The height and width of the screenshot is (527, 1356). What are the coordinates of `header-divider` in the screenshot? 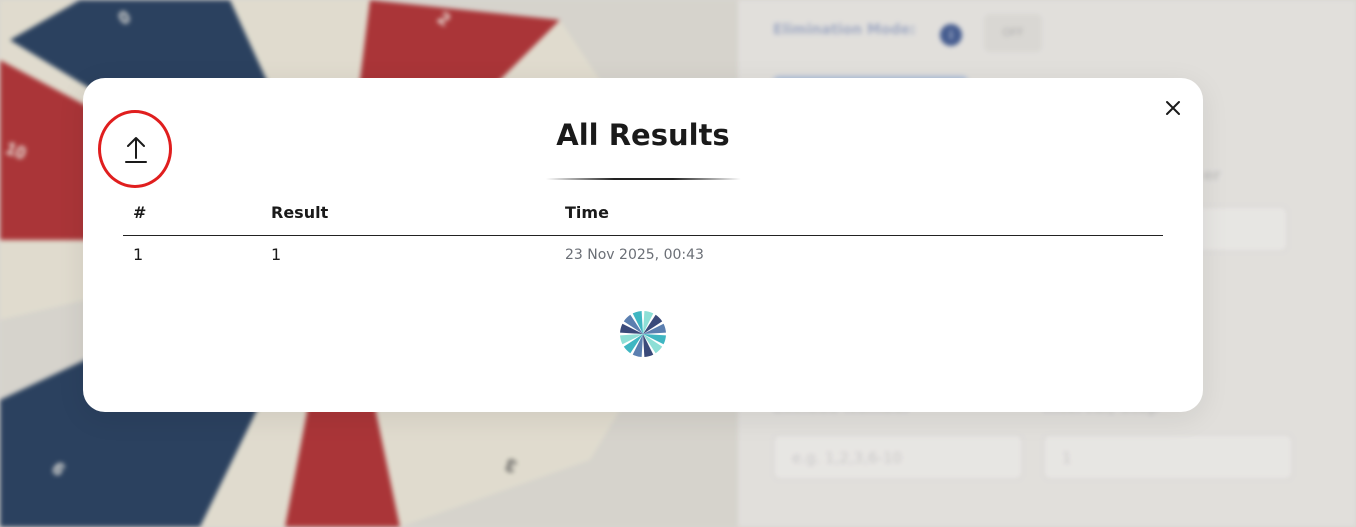 It's located at (643, 235).